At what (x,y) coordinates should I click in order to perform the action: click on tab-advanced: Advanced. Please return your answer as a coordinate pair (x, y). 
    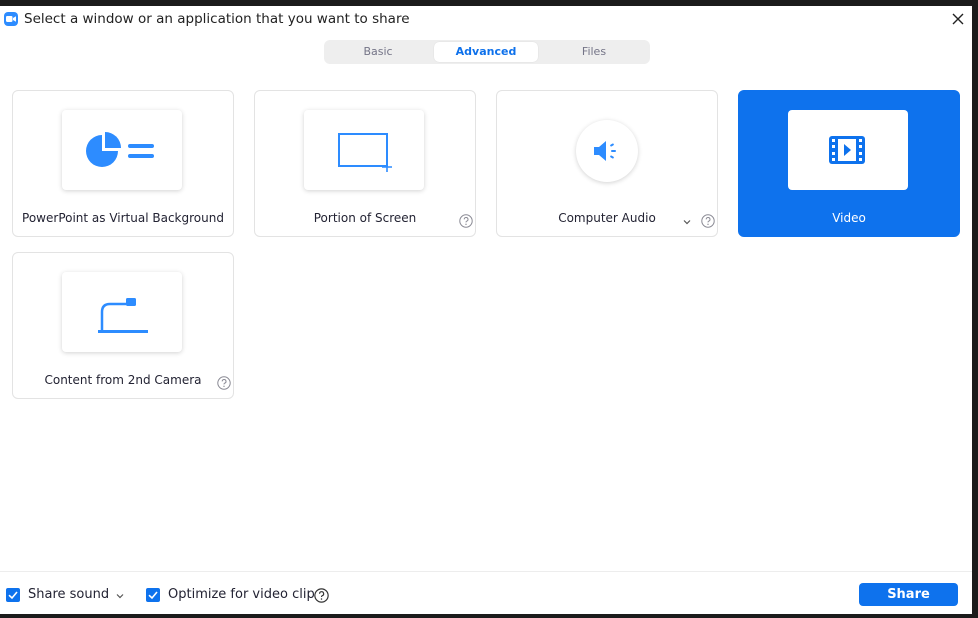
    Looking at the image, I should click on (486, 52).